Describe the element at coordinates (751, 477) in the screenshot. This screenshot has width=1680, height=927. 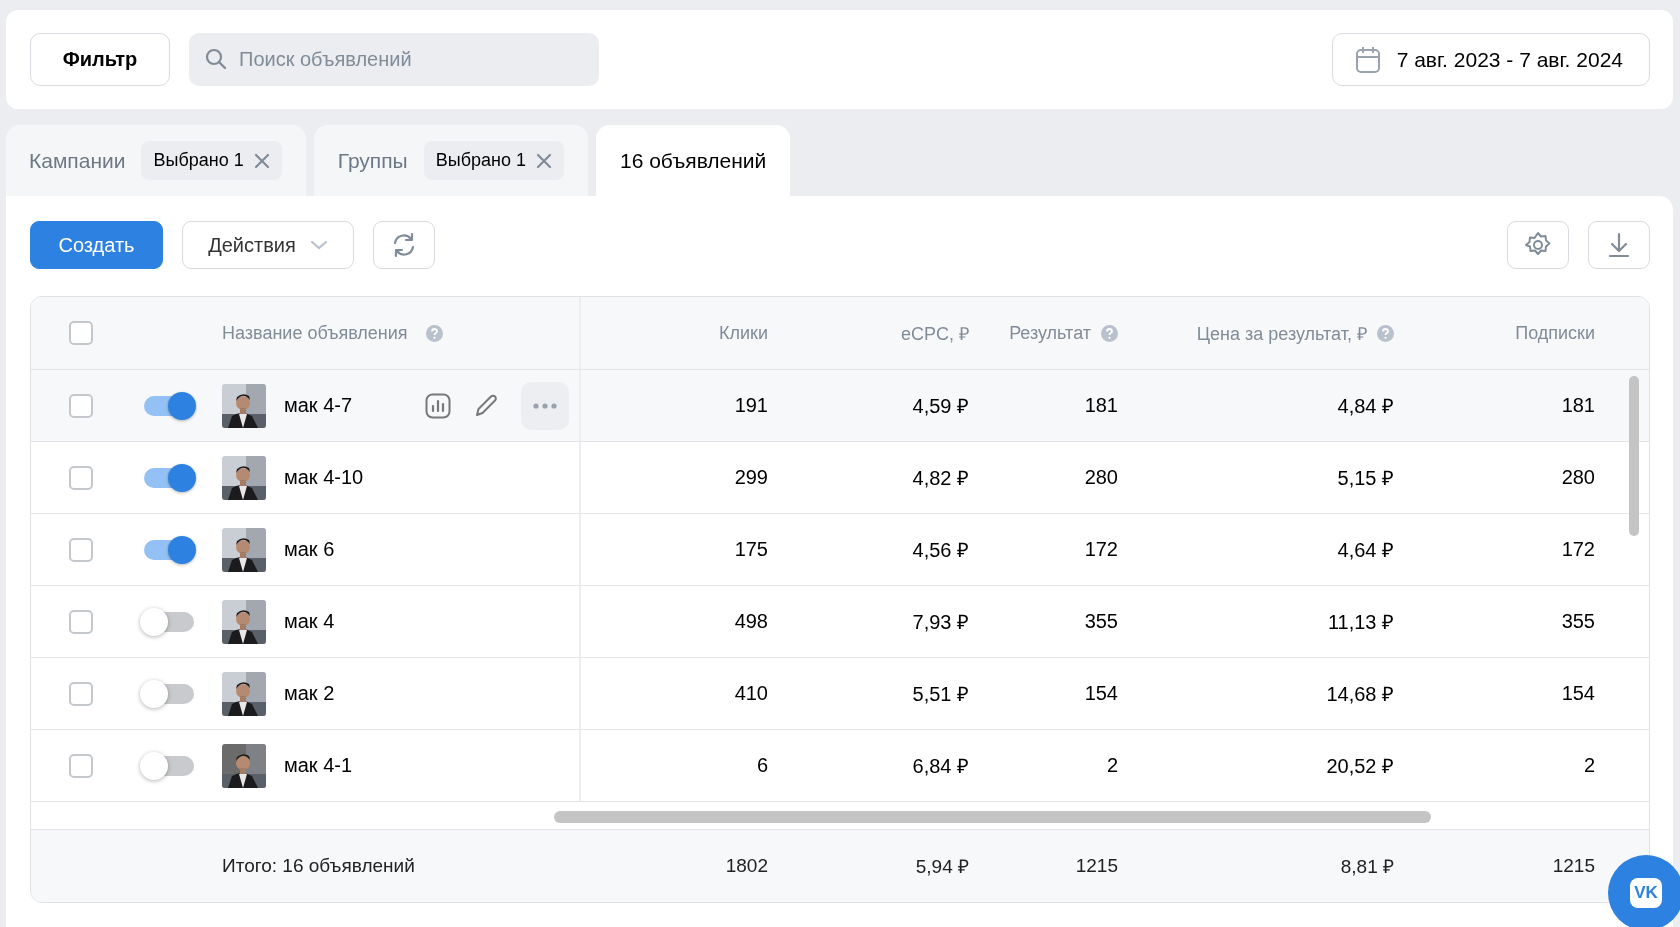
I see `table-cell: 299` at that location.